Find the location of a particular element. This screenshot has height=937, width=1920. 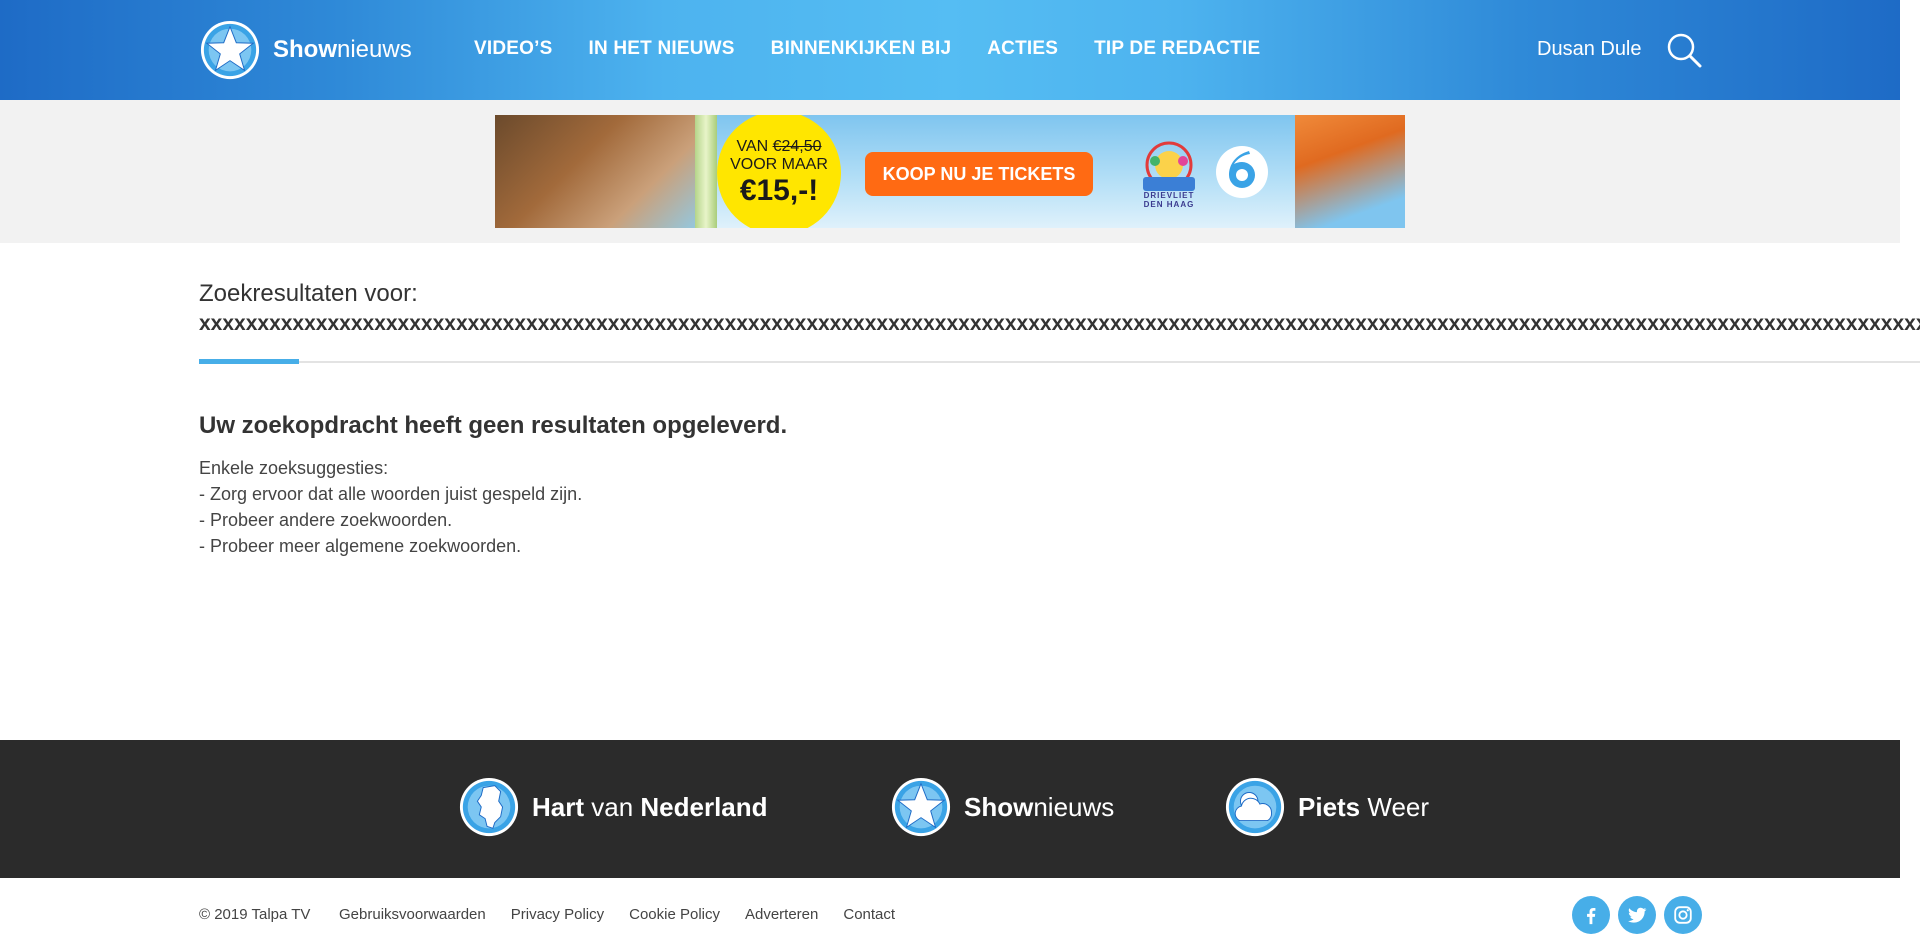

section-divider-accent is located at coordinates (249, 361).